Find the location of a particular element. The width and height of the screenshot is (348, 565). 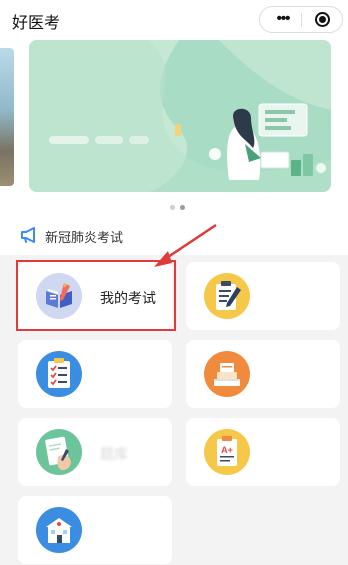

notice-text: 新冠肺炎考试 is located at coordinates (84, 237).